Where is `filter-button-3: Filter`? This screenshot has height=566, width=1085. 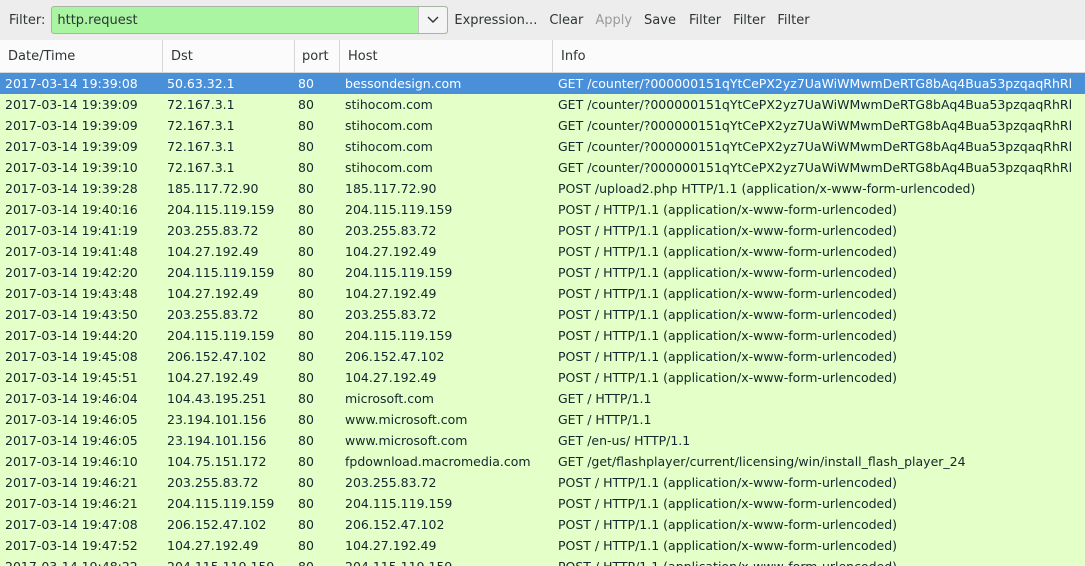 filter-button-3: Filter is located at coordinates (793, 20).